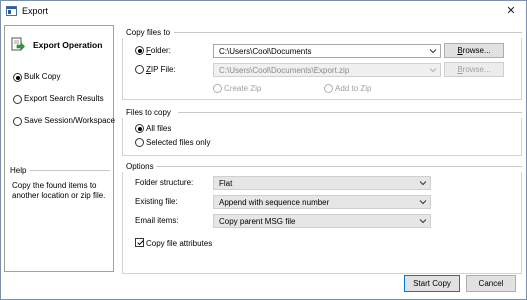 This screenshot has height=300, width=527. I want to click on add-to-zip-radio, so click(328, 88).